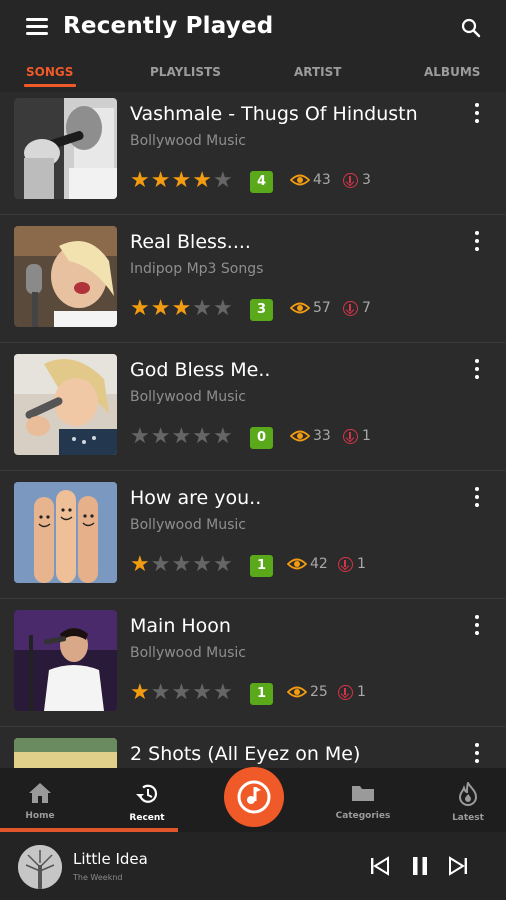 The image size is (506, 900). Describe the element at coordinates (363, 801) in the screenshot. I see `nav-categories: Categories` at that location.